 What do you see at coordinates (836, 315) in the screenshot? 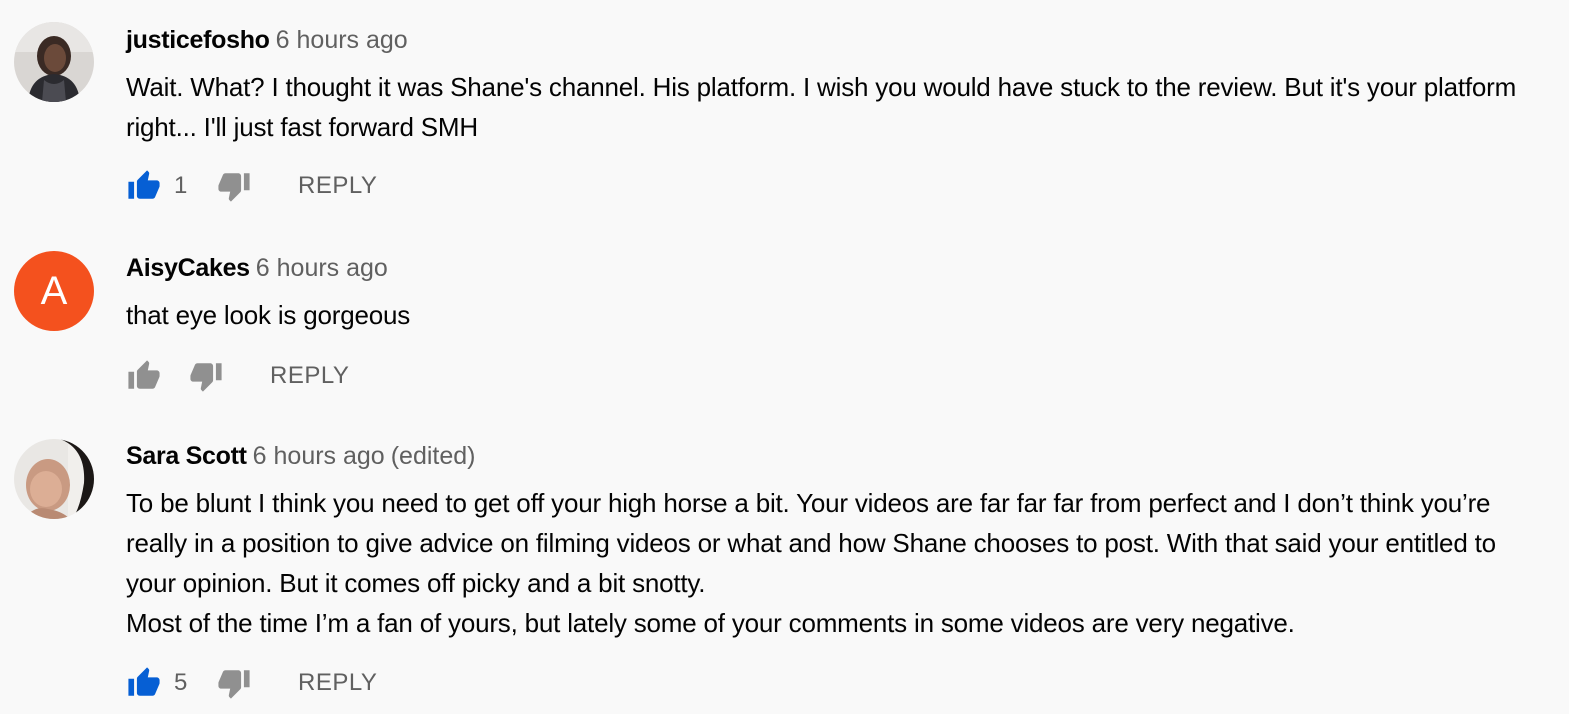
I see `comment-text: that eye look is gorgeous` at bounding box center [836, 315].